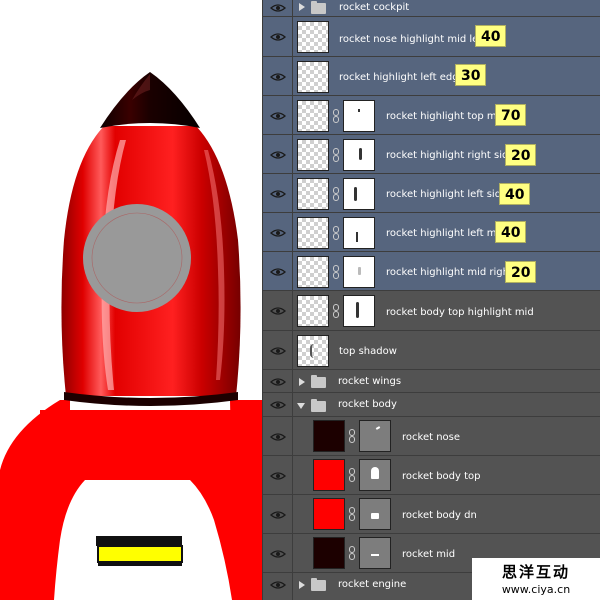 The image size is (600, 600). I want to click on opacity-note-badge: 30, so click(471, 75).